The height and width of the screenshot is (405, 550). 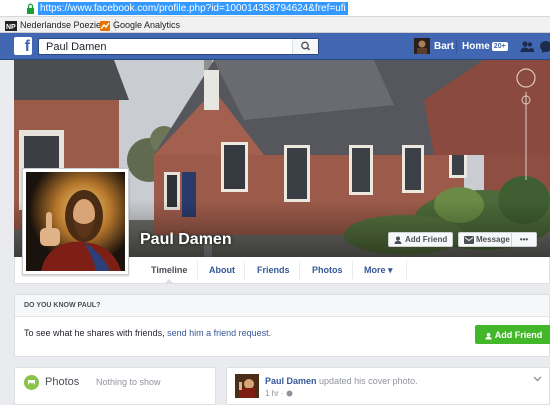 What do you see at coordinates (169, 270) in the screenshot?
I see `tab-timeline: Timeline` at bounding box center [169, 270].